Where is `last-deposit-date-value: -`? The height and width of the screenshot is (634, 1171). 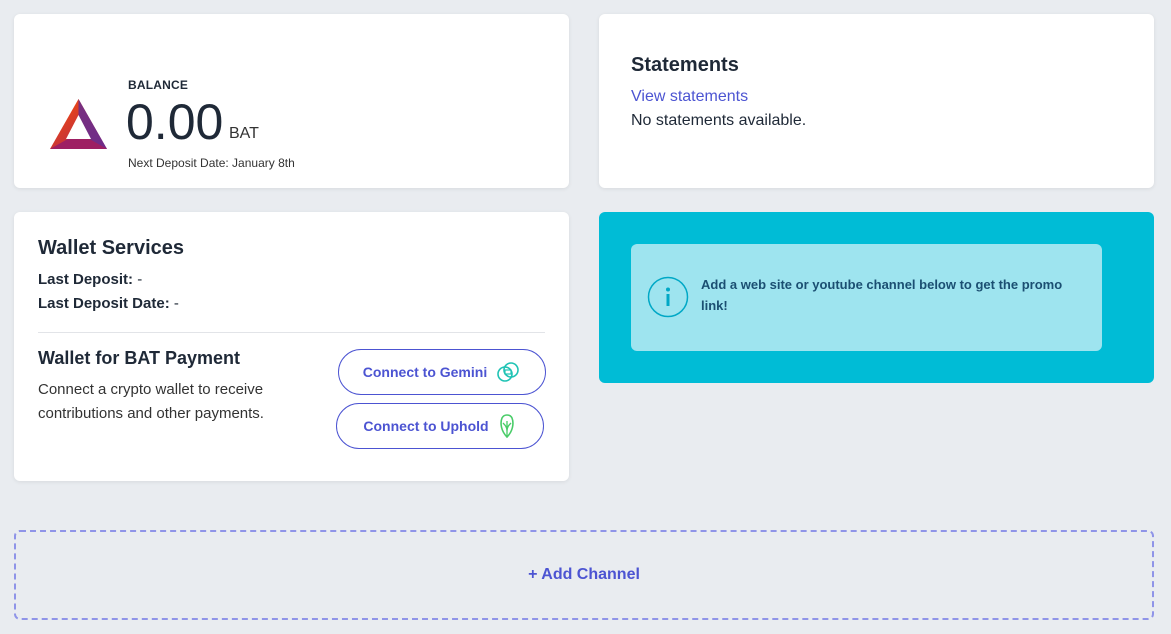
last-deposit-date-value: - is located at coordinates (176, 303).